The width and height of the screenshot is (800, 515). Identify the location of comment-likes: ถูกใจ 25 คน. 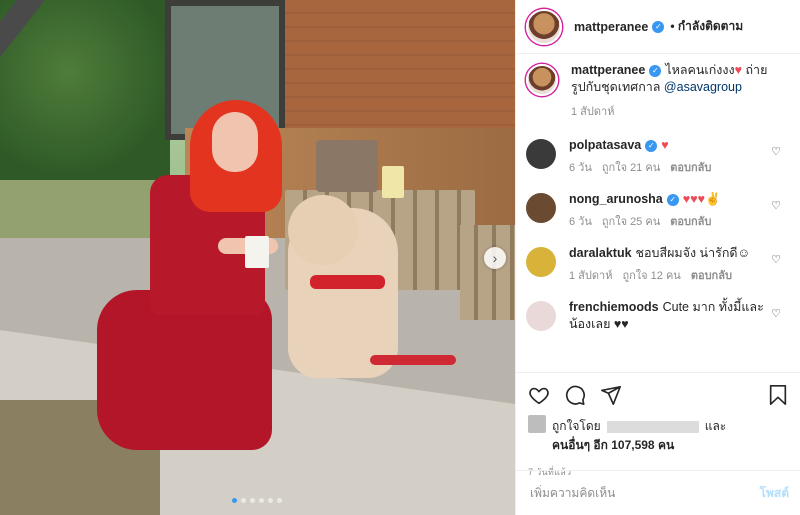
(631, 222).